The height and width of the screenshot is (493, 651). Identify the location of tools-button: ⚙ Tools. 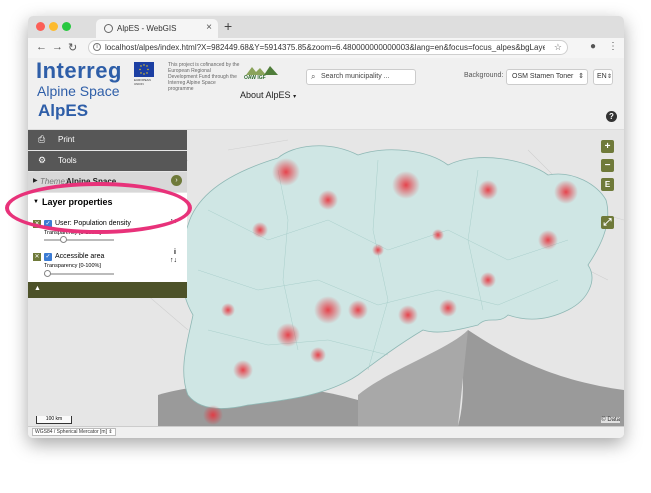
(107, 161).